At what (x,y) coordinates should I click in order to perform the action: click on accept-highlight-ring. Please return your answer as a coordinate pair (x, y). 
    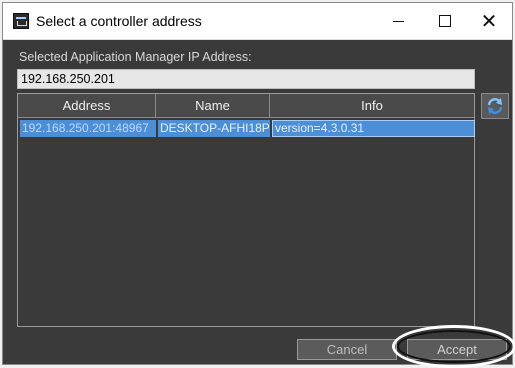
    Looking at the image, I should click on (453, 346).